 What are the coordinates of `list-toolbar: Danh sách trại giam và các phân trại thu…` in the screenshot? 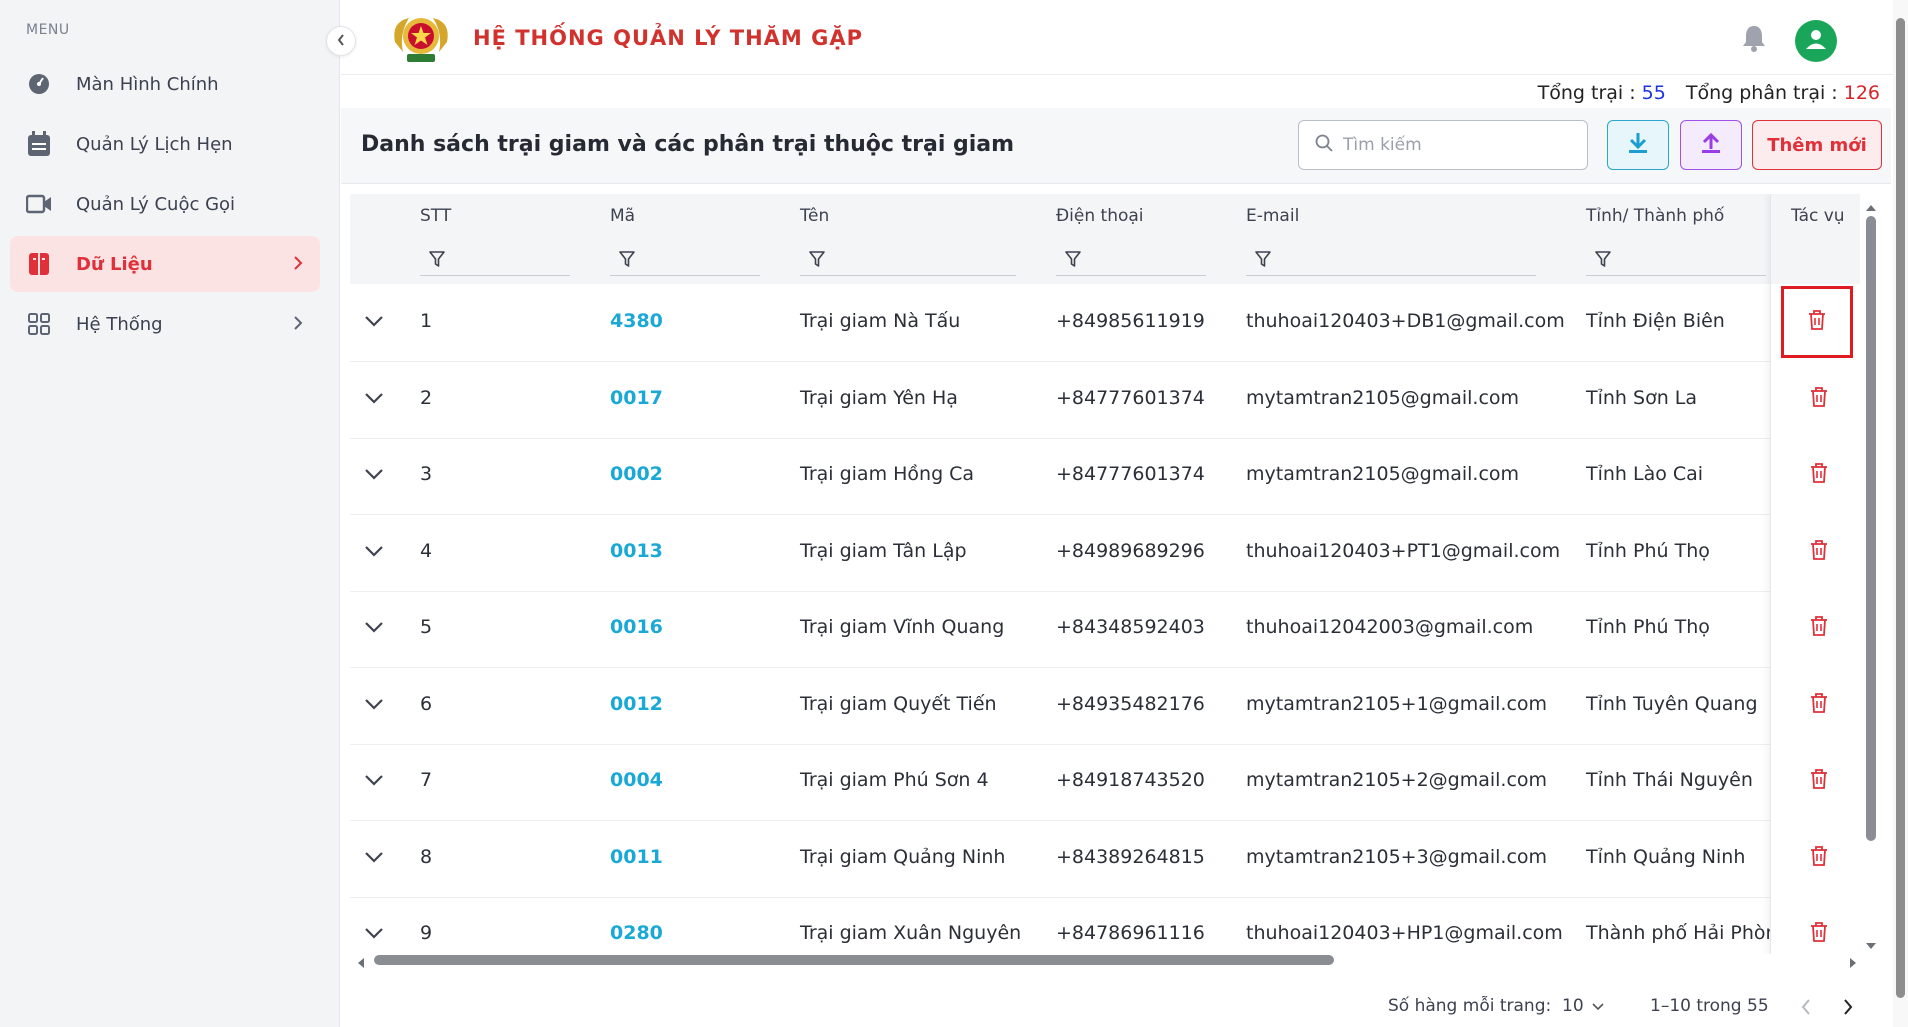 It's located at (1116, 146).